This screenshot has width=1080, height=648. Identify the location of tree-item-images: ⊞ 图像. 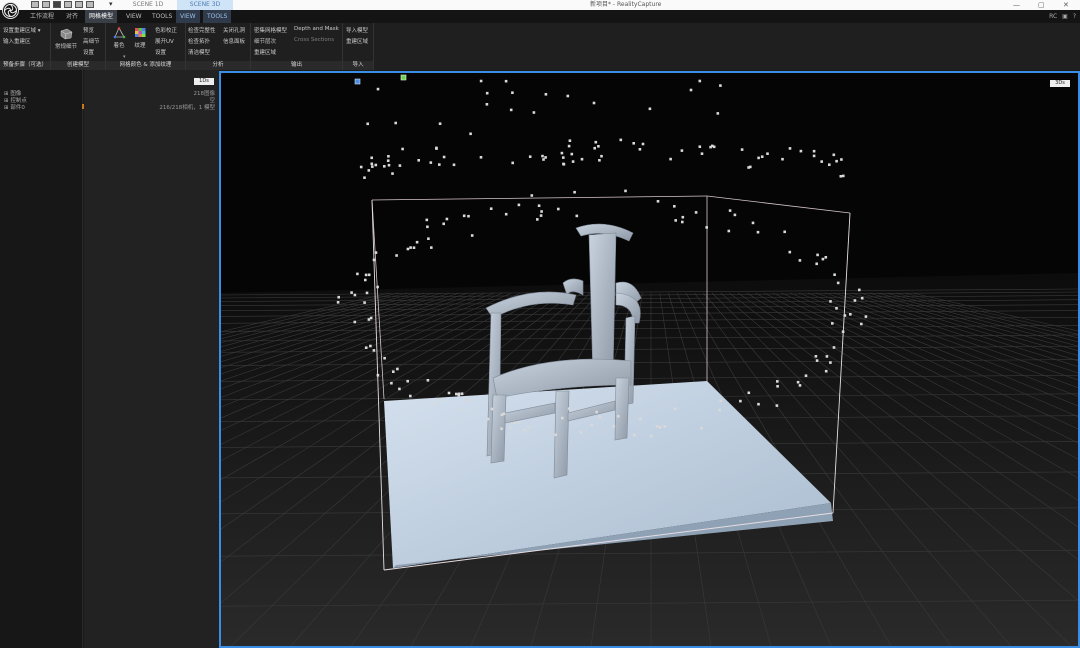
(15, 93).